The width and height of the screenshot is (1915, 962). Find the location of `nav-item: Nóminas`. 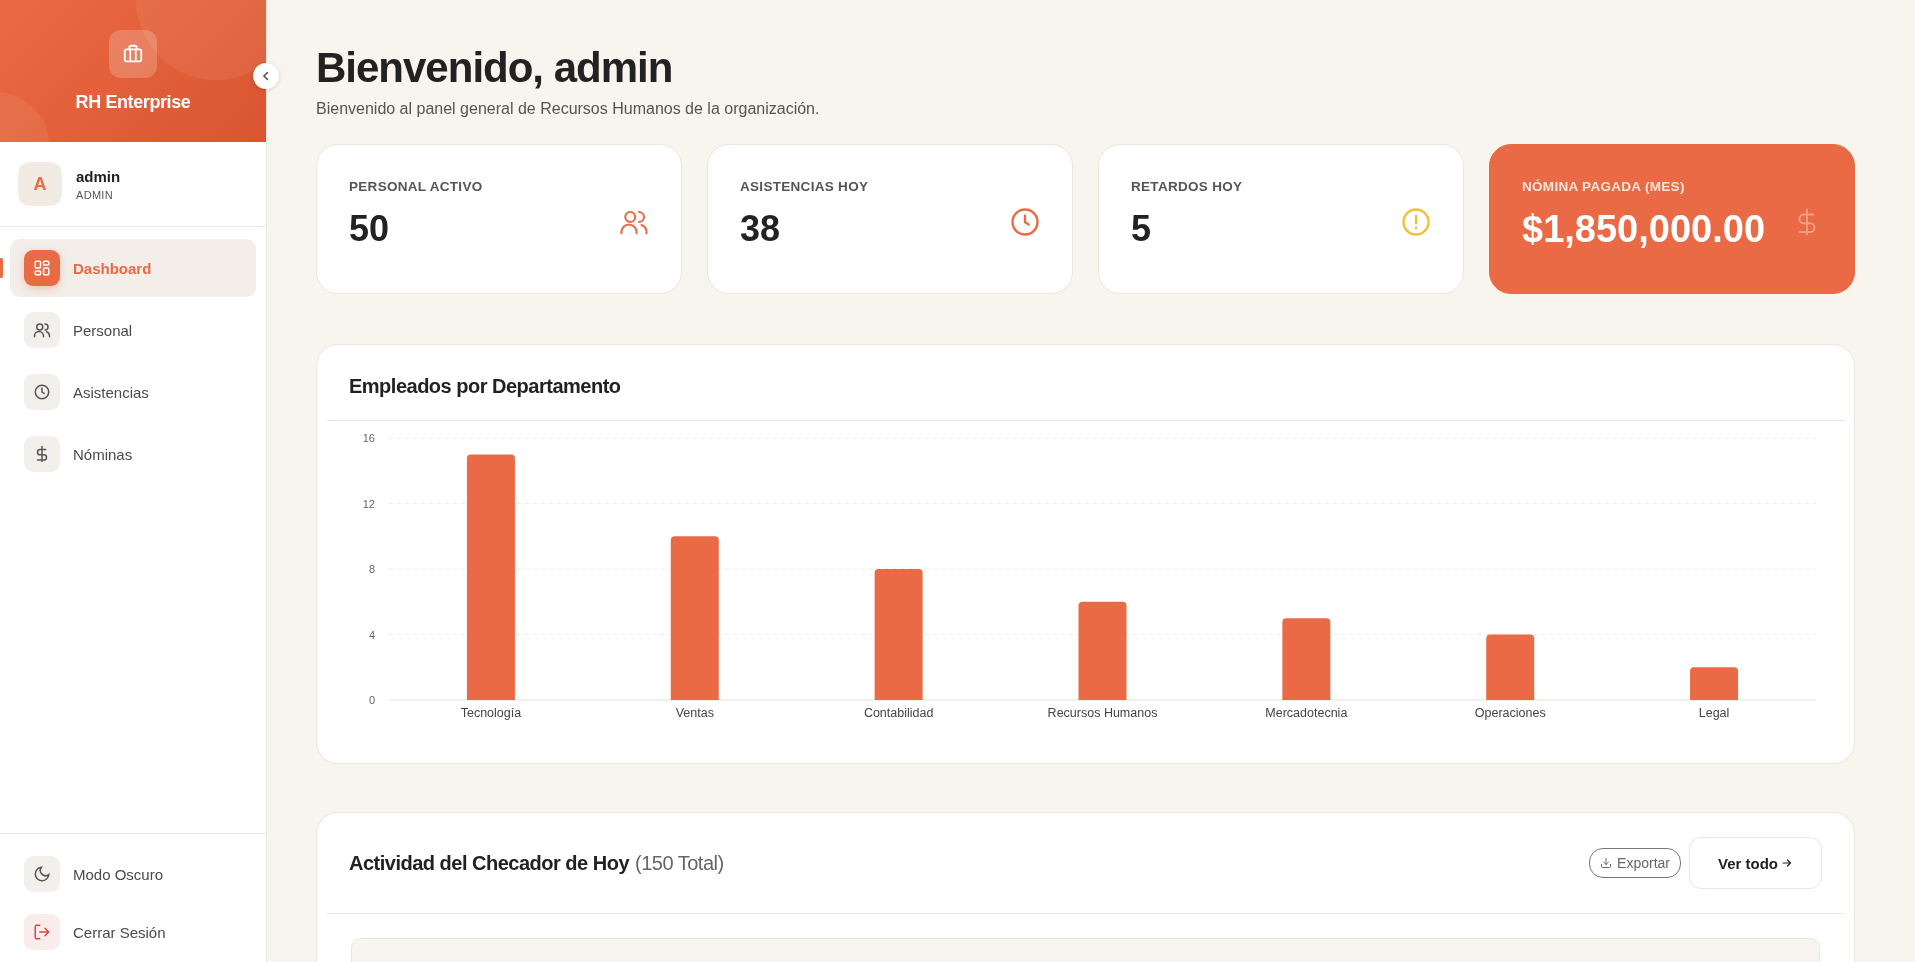

nav-item: Nóminas is located at coordinates (133, 454).